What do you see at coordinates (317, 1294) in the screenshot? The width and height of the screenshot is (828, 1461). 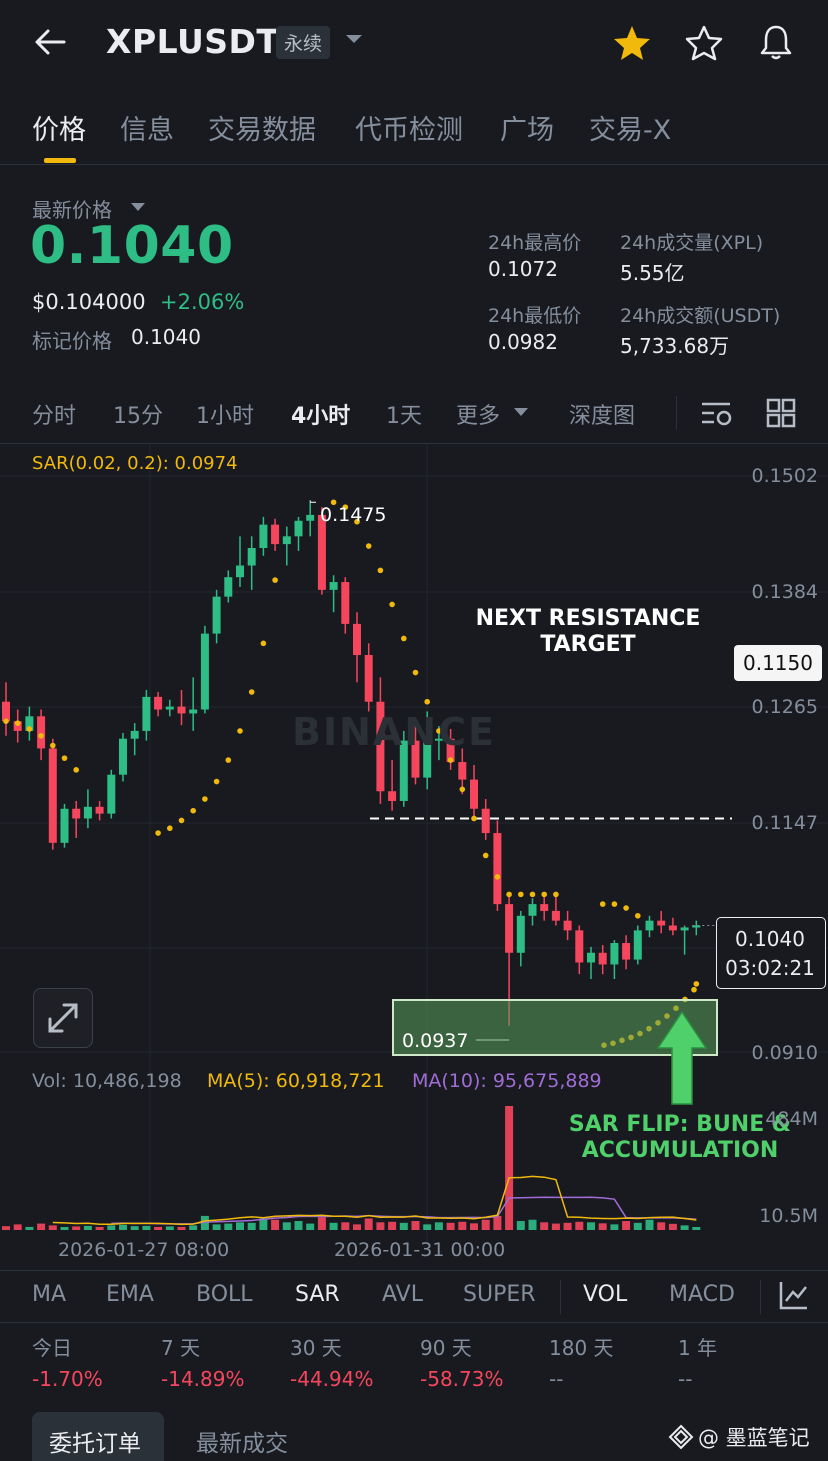 I see `indicator-sar: SAR` at bounding box center [317, 1294].